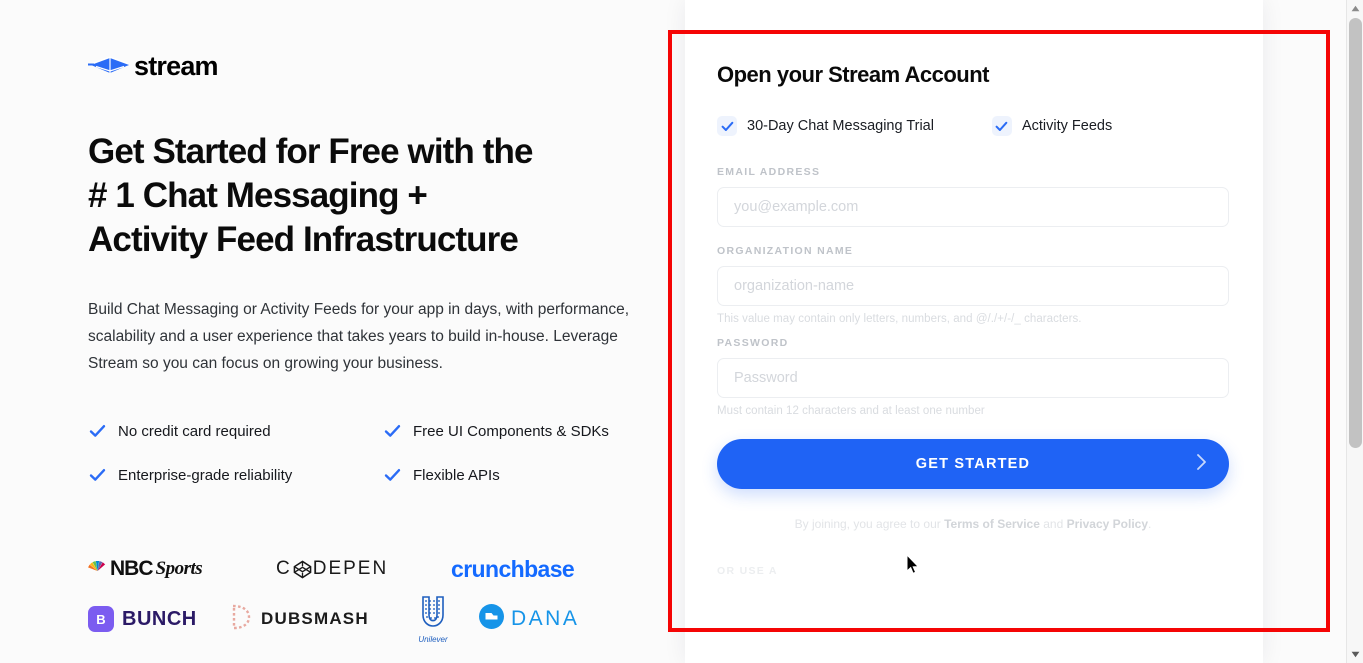 The image size is (1363, 663). Describe the element at coordinates (992, 524) in the screenshot. I see `terms-of-service-link: Terms of Service` at that location.